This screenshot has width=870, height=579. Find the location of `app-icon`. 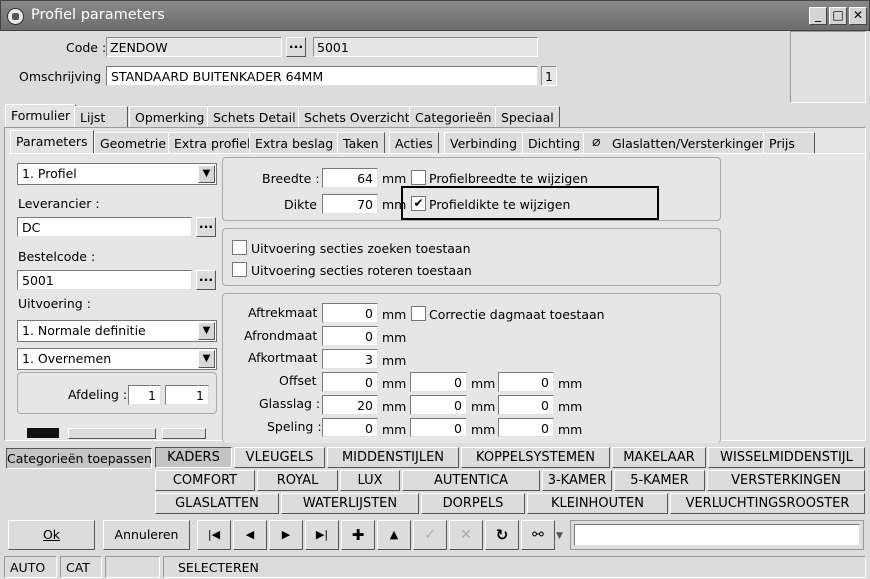

app-icon is located at coordinates (15, 16).